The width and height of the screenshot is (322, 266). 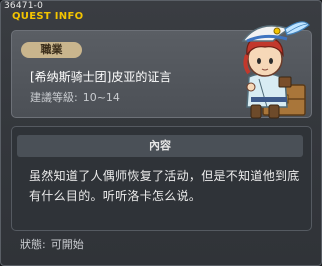 I want to click on window-title: QUEST INFO, so click(x=48, y=16).